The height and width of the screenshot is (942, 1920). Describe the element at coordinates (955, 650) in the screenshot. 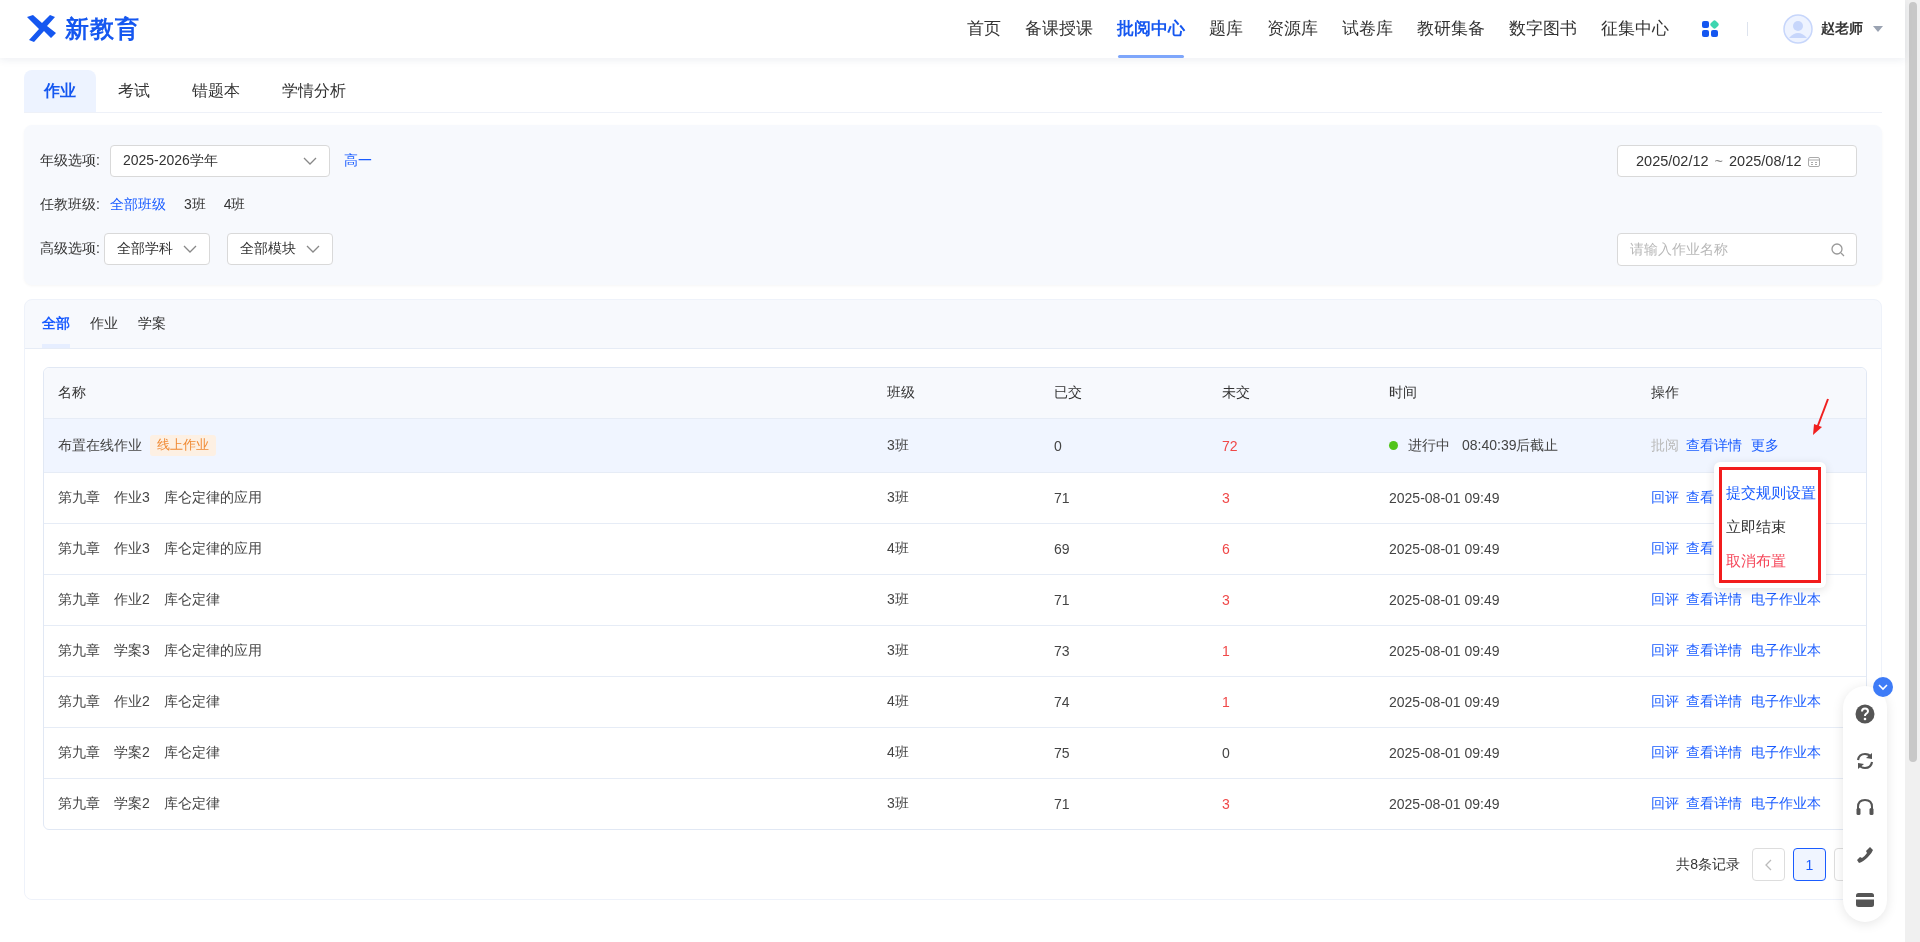

I see `table-row: 第九章 学案3 库仑定律的应用 3班 73 1 2025-08-01 09:49 回评 查看详情 电子作业本` at that location.